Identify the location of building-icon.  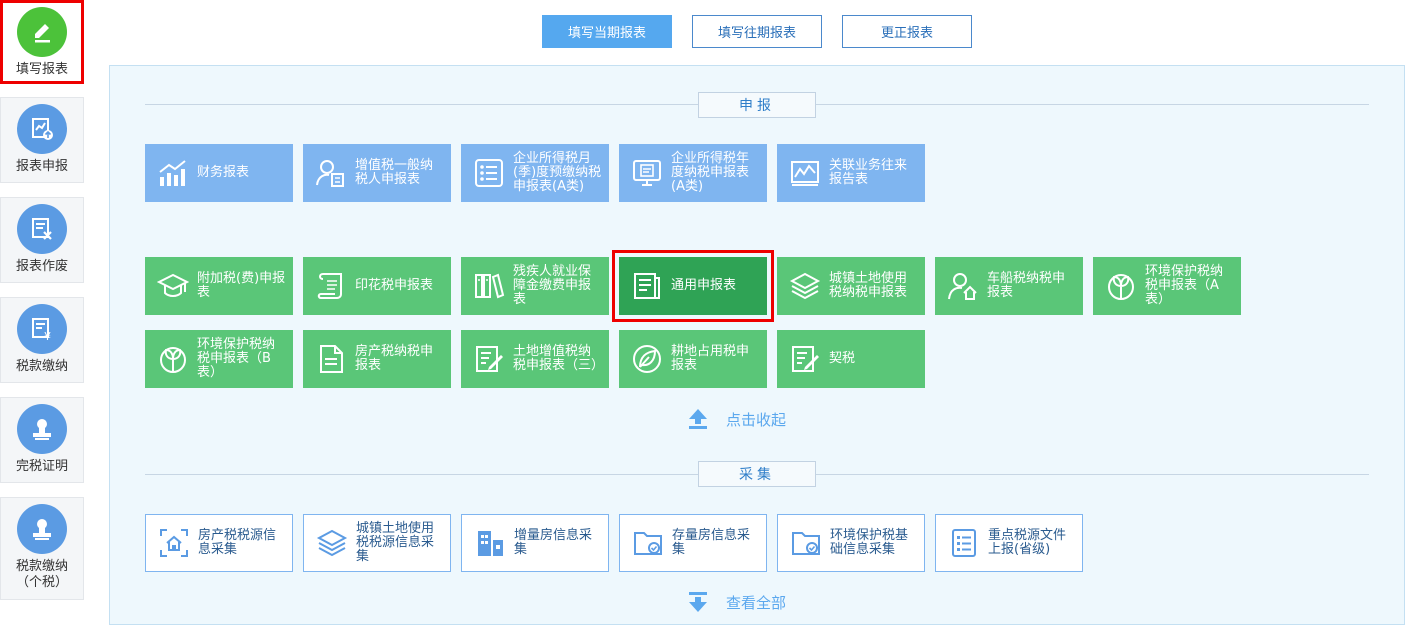
(490, 543).